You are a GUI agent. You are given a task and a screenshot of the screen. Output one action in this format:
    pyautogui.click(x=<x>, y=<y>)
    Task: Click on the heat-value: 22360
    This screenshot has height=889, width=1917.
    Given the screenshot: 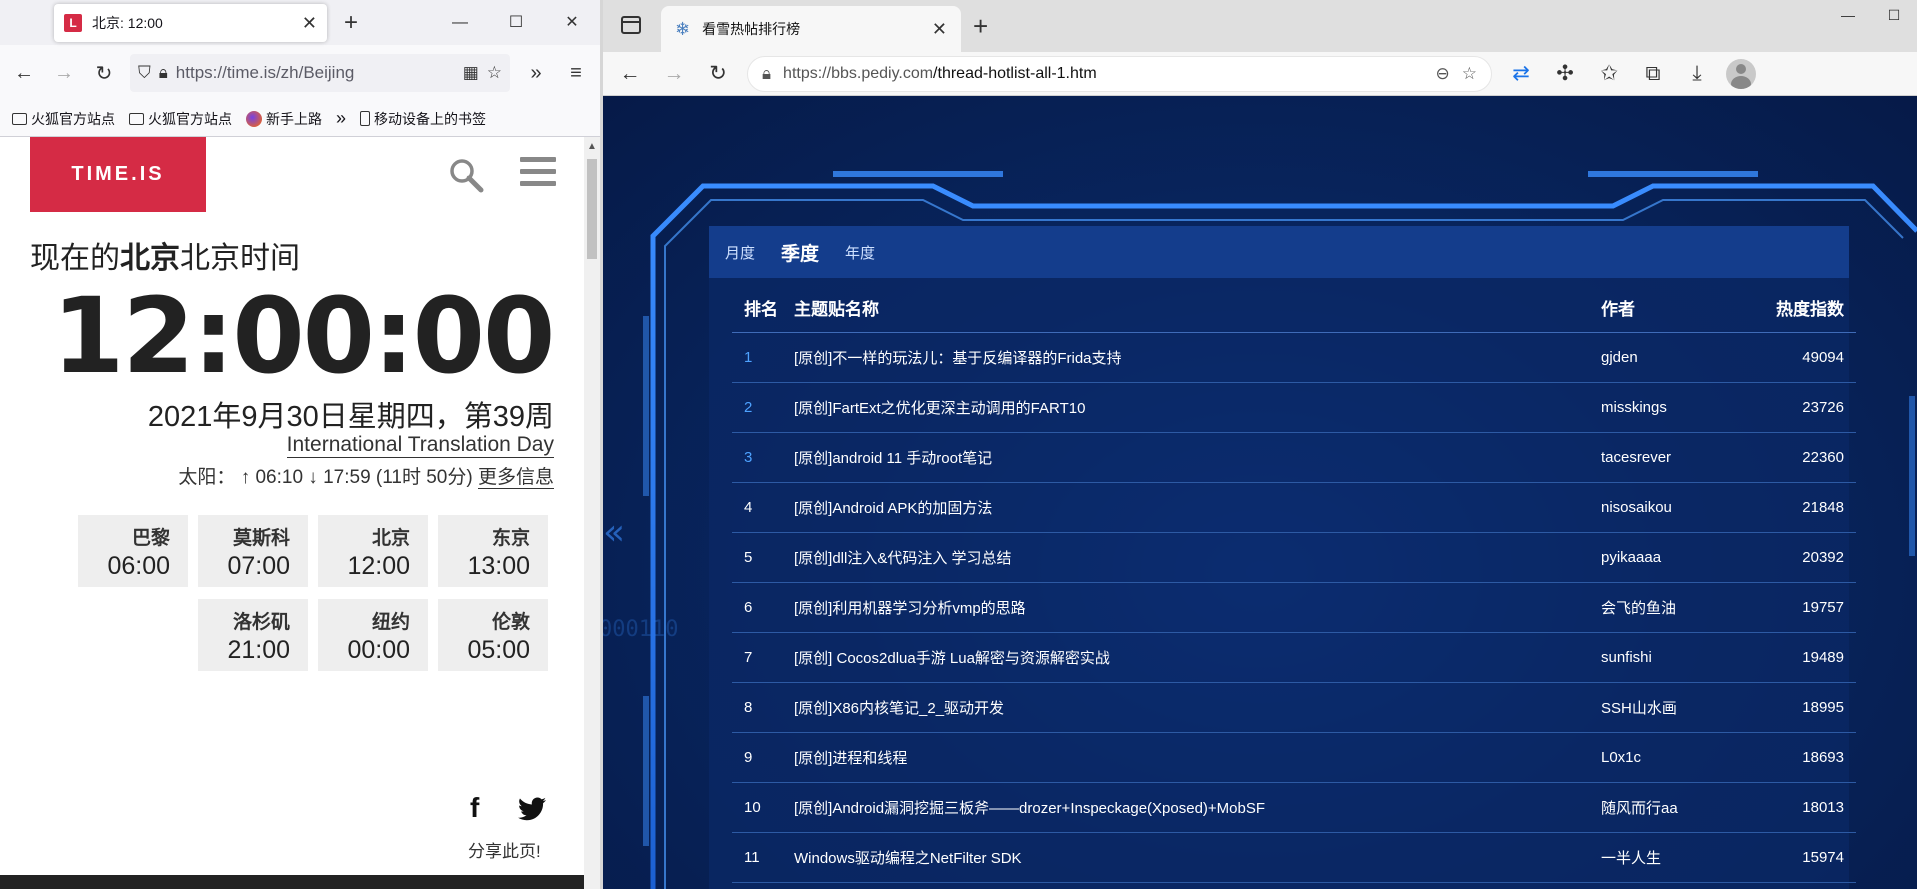 What is the action you would take?
    pyautogui.click(x=1823, y=457)
    